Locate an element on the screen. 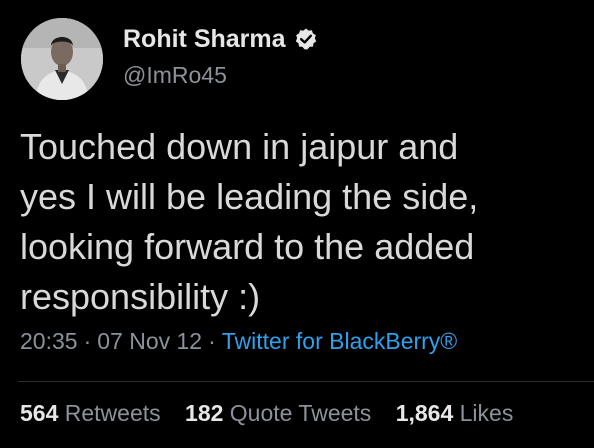  likes-label: Likes is located at coordinates (486, 413).